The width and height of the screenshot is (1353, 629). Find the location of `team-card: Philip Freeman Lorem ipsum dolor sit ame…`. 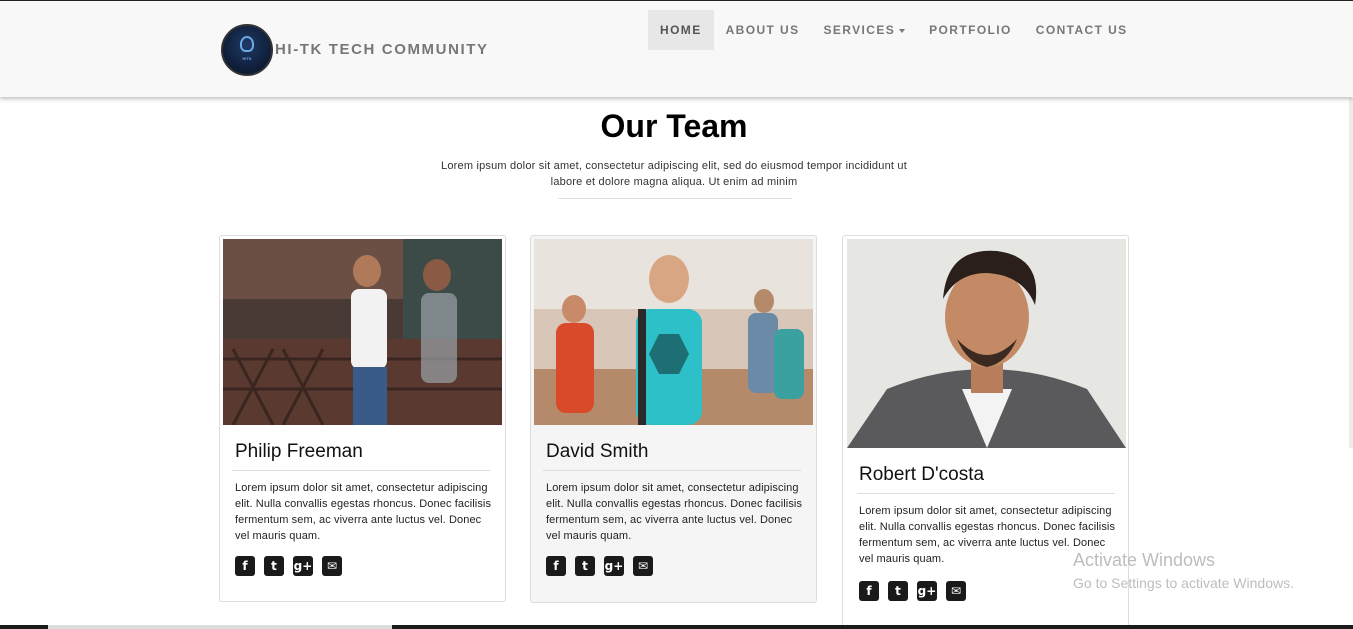

team-card: Philip Freeman Lorem ipsum dolor sit ame… is located at coordinates (362, 418).